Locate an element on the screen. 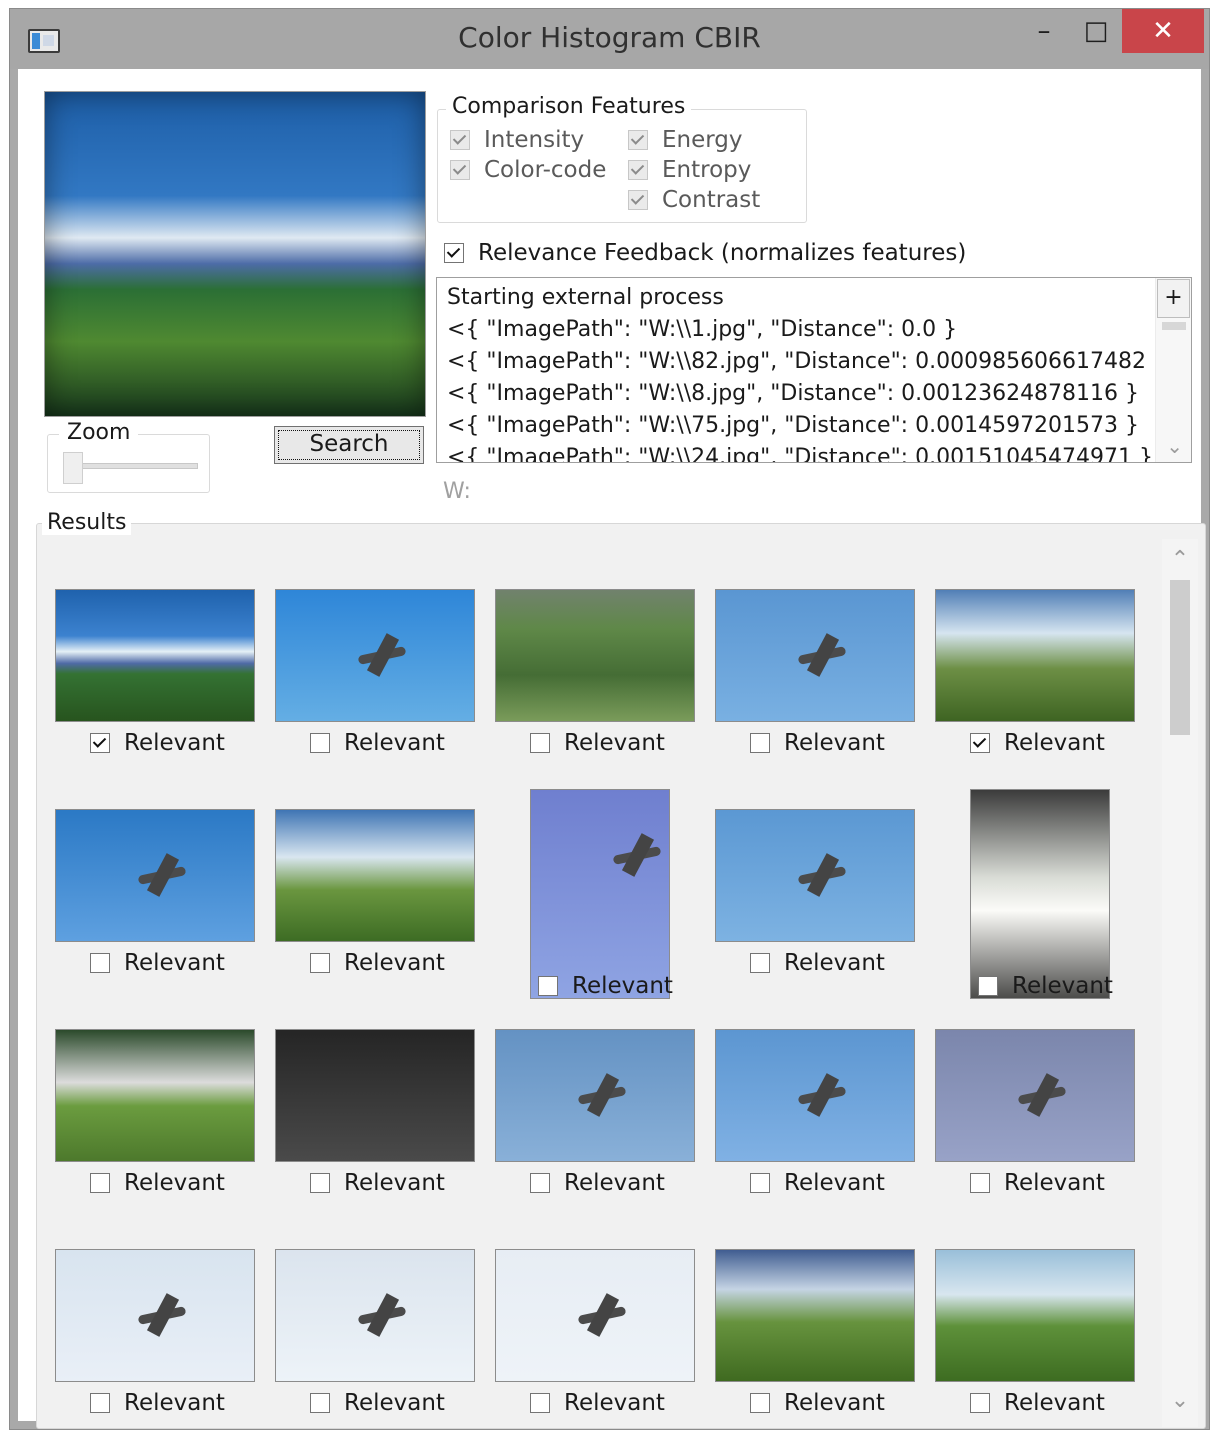 Image resolution: width=1217 pixels, height=1439 pixels. results-scrollbar: ⌃ ⌄ is located at coordinates (1180, 983).